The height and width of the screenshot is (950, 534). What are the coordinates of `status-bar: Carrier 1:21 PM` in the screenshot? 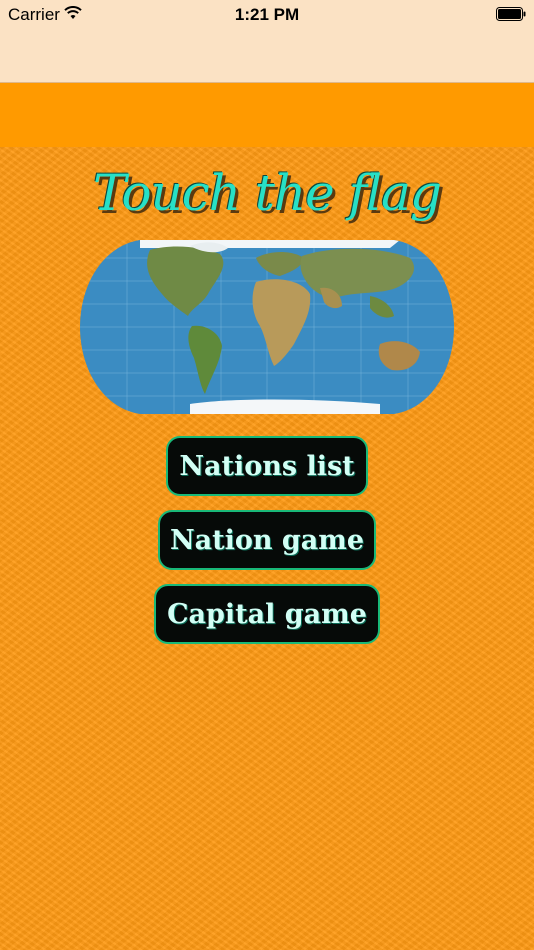 It's located at (267, 15).